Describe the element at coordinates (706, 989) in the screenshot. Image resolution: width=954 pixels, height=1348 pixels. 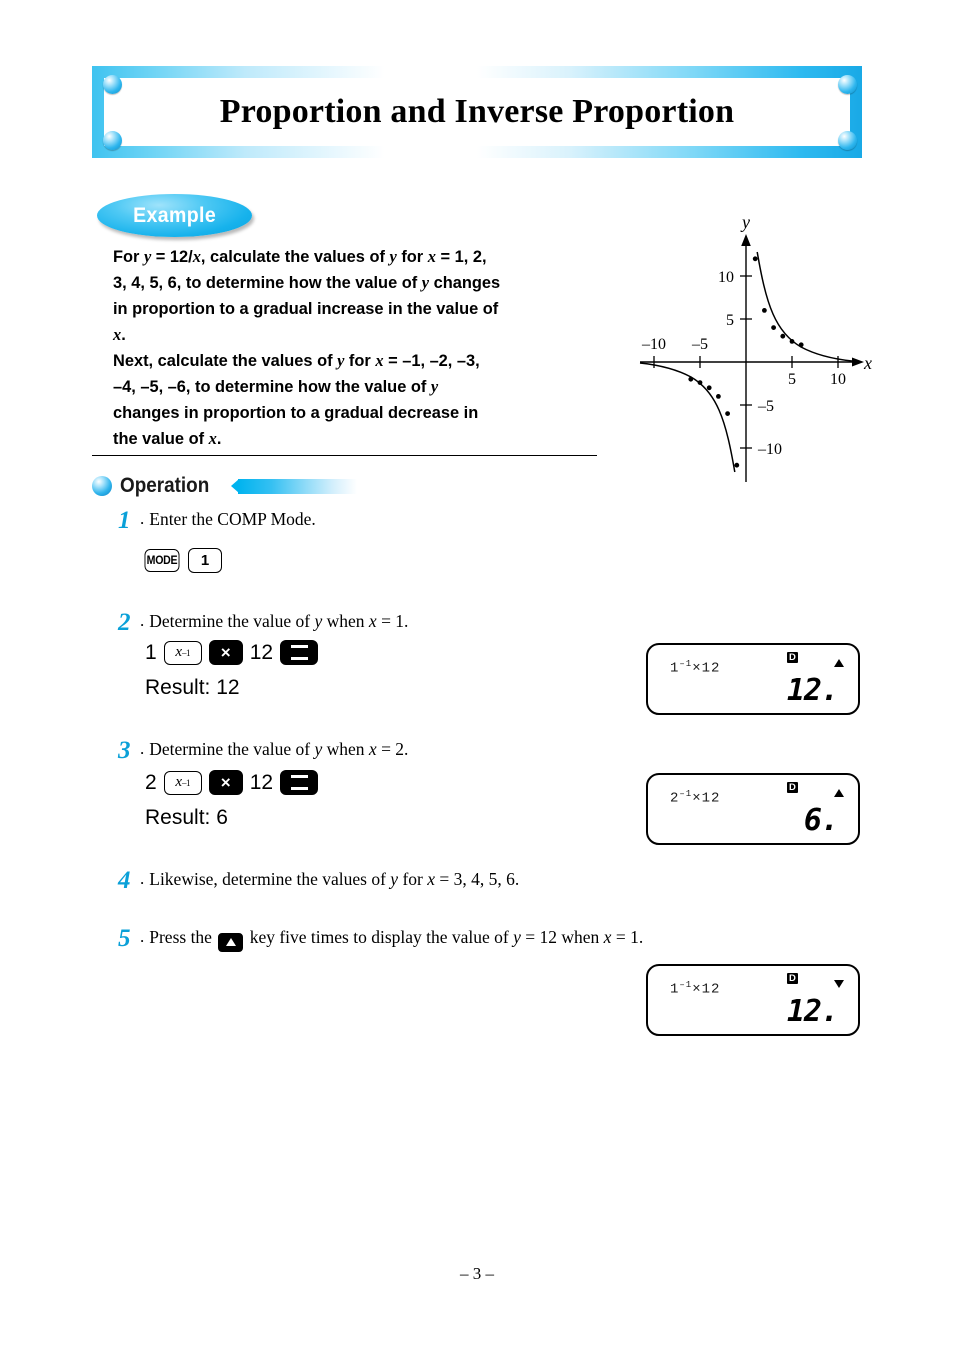
I see `display-3-expr-tail: ×12` at that location.